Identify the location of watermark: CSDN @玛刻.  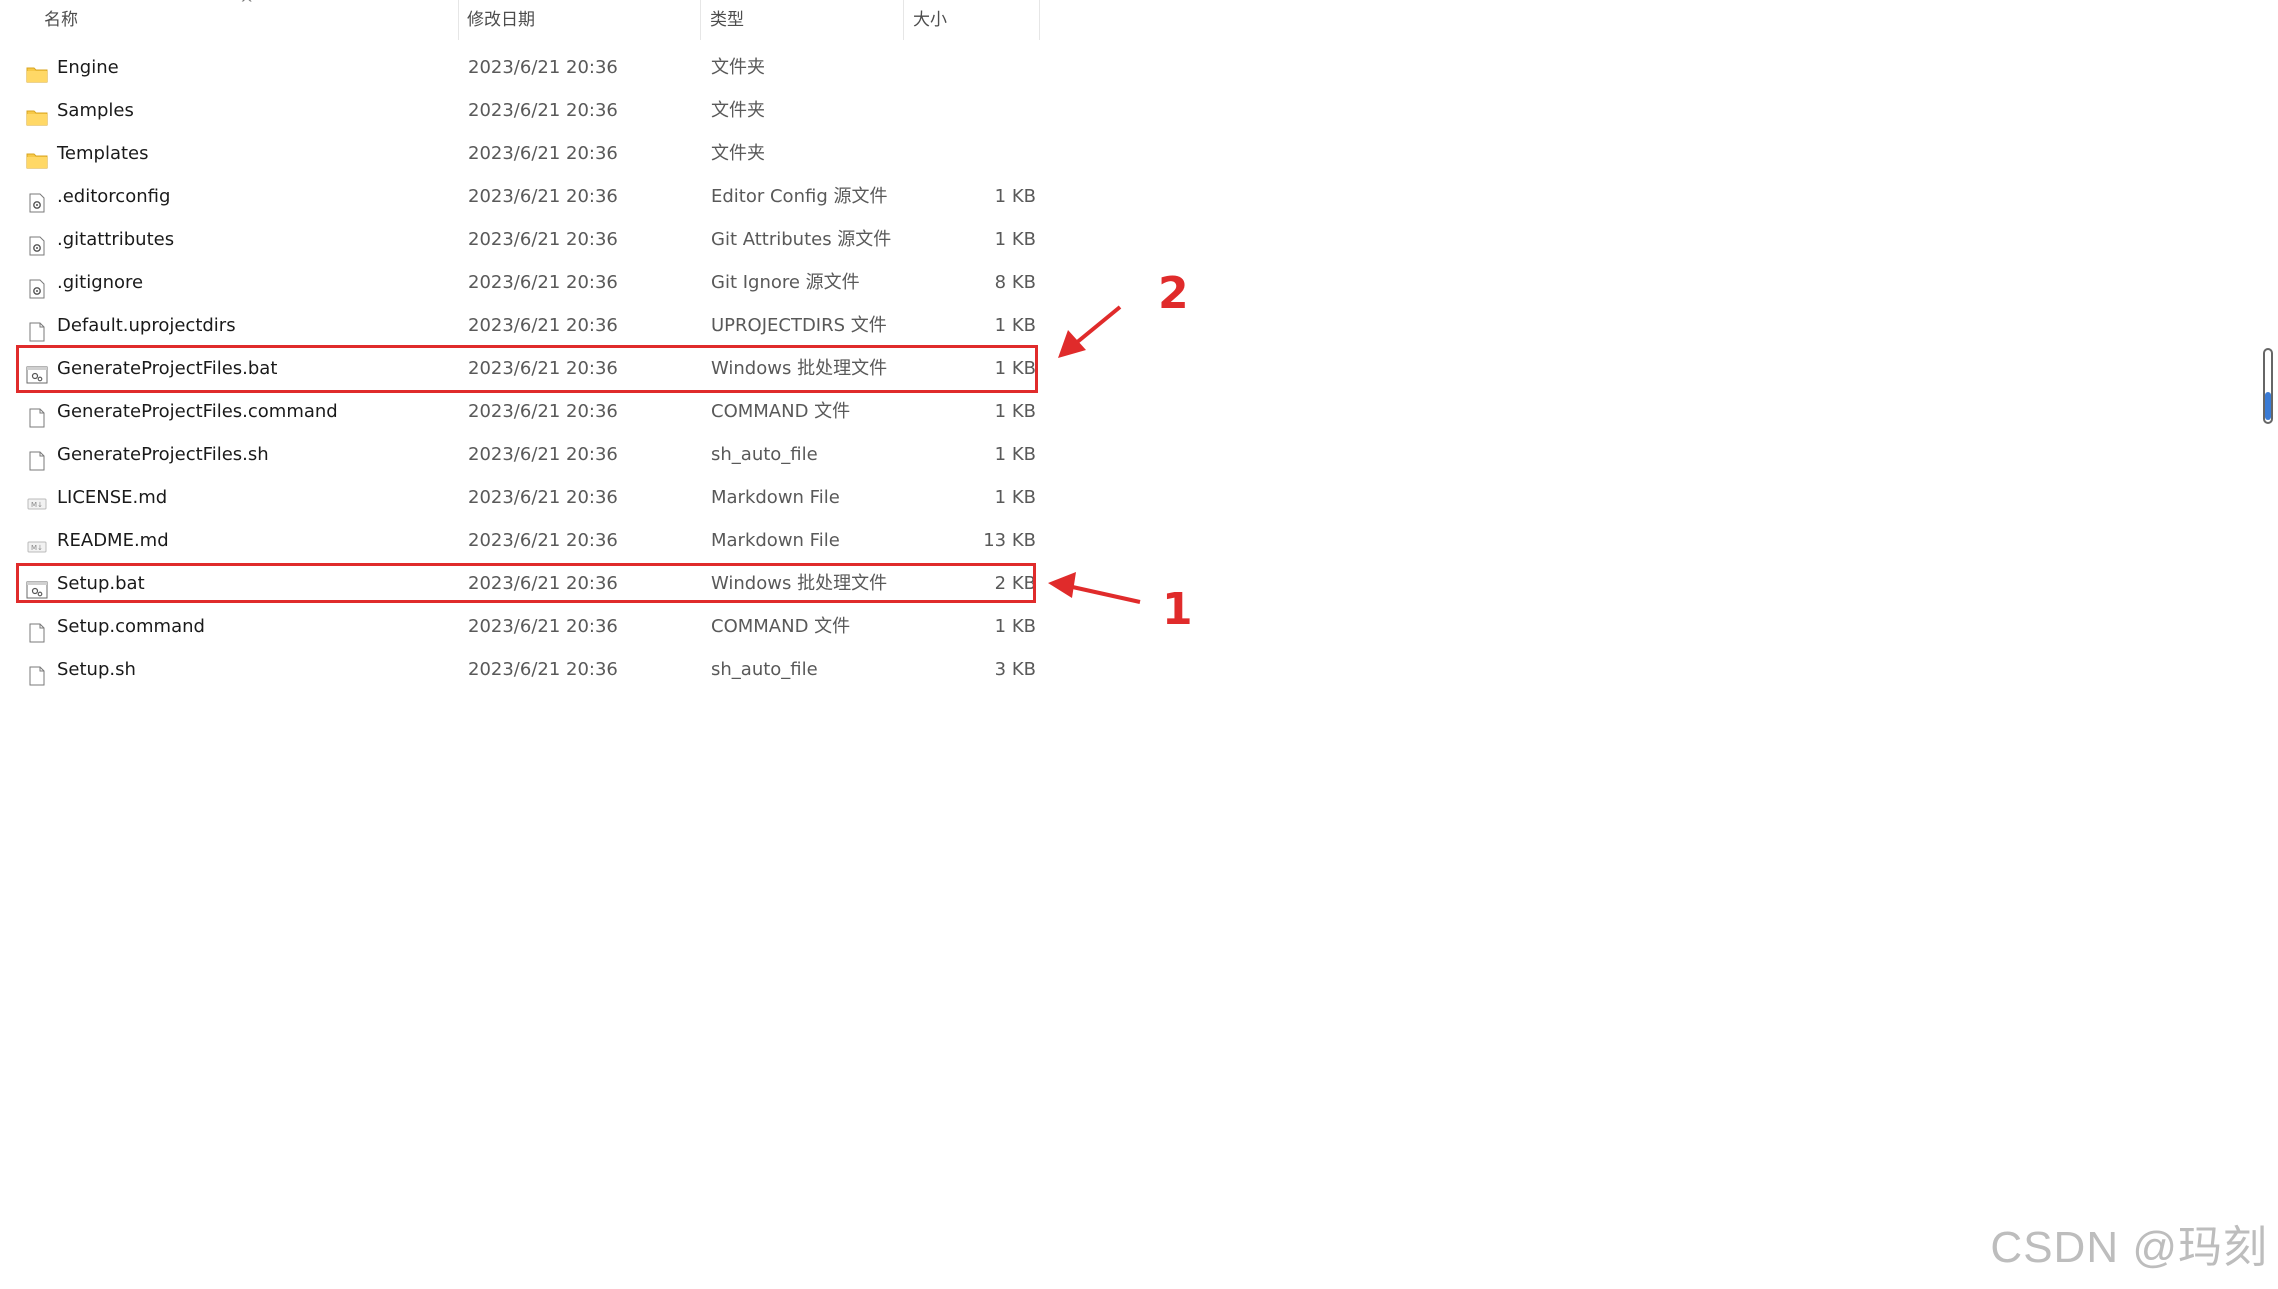
(2129, 1247).